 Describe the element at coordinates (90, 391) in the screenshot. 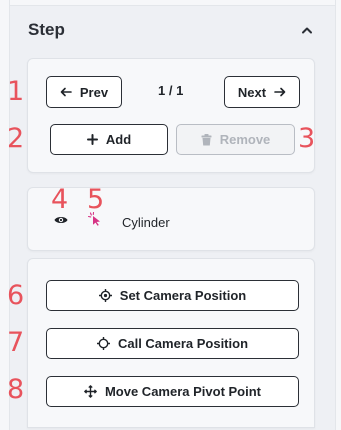

I see `move-arrows-icon` at that location.